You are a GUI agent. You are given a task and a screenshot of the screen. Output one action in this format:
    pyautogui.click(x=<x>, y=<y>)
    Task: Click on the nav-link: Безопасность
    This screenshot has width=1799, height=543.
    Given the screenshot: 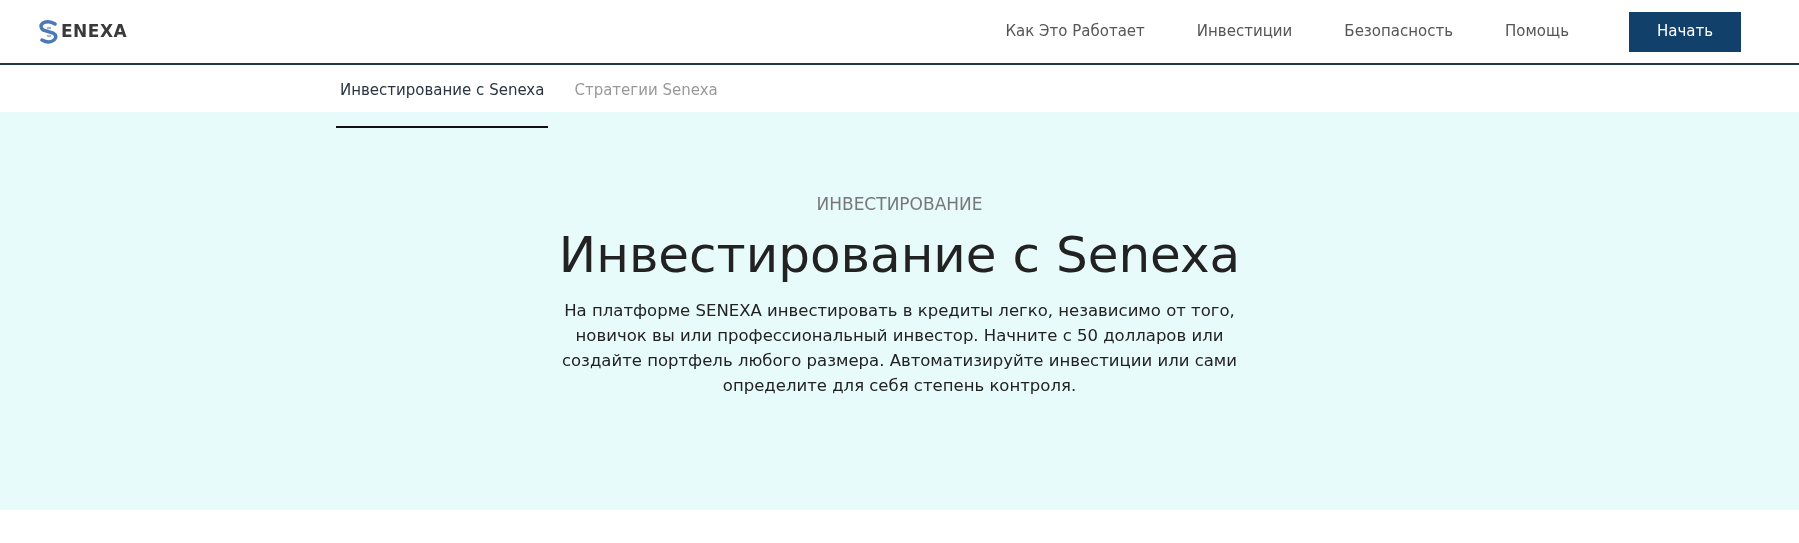 What is the action you would take?
    pyautogui.click(x=1399, y=31)
    